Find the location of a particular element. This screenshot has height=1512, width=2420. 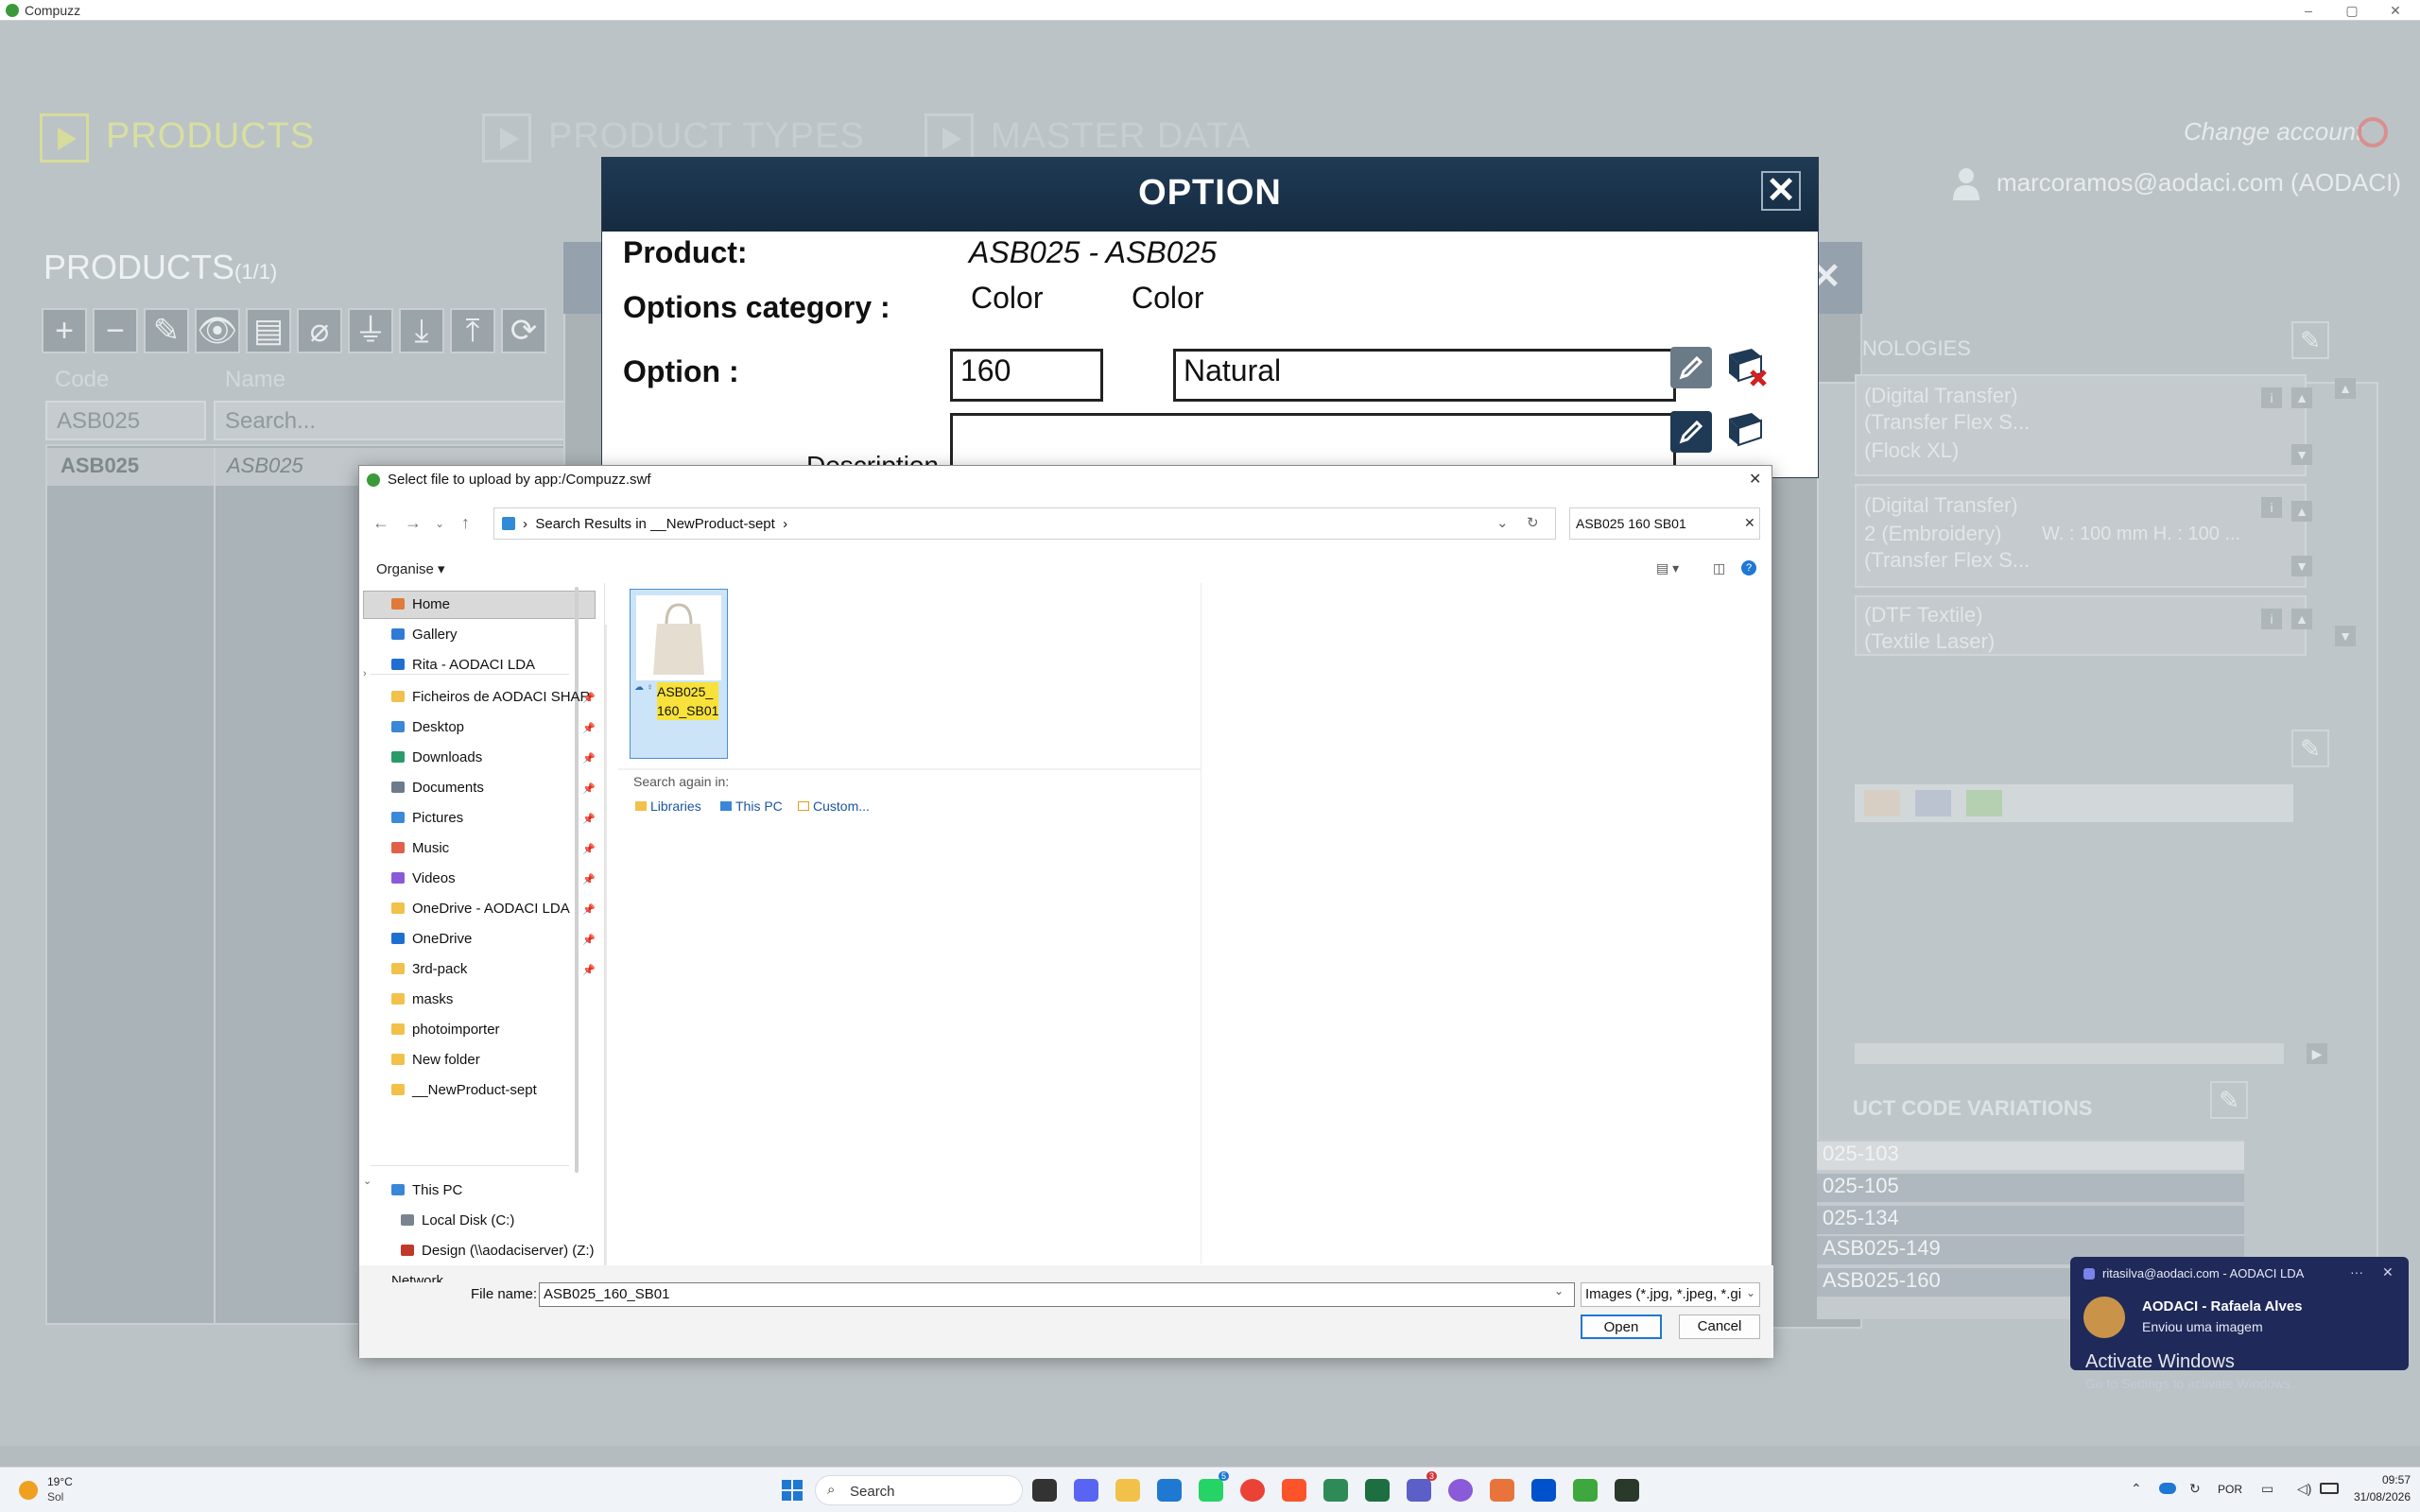

nav-item-pictures: Pictures is located at coordinates (427, 818).